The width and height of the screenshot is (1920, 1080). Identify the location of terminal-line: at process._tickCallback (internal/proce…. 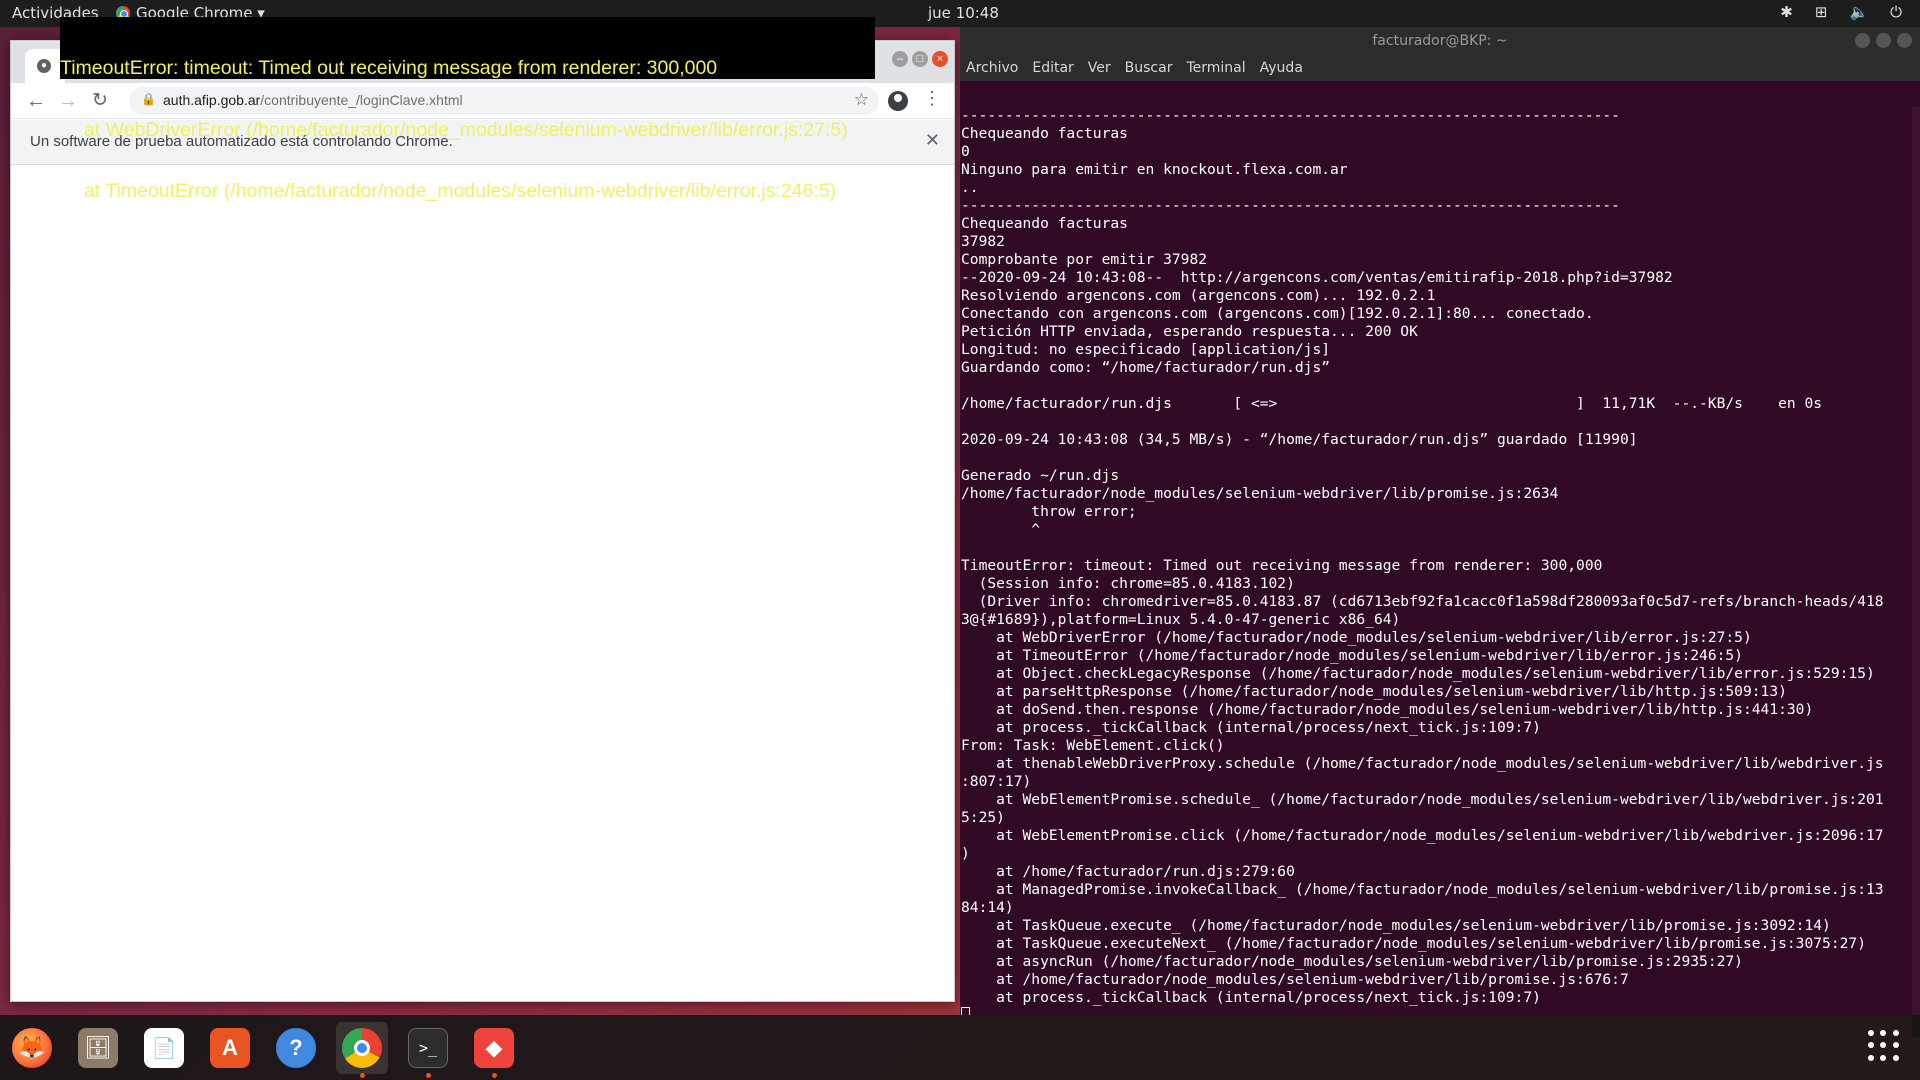
(1251, 997).